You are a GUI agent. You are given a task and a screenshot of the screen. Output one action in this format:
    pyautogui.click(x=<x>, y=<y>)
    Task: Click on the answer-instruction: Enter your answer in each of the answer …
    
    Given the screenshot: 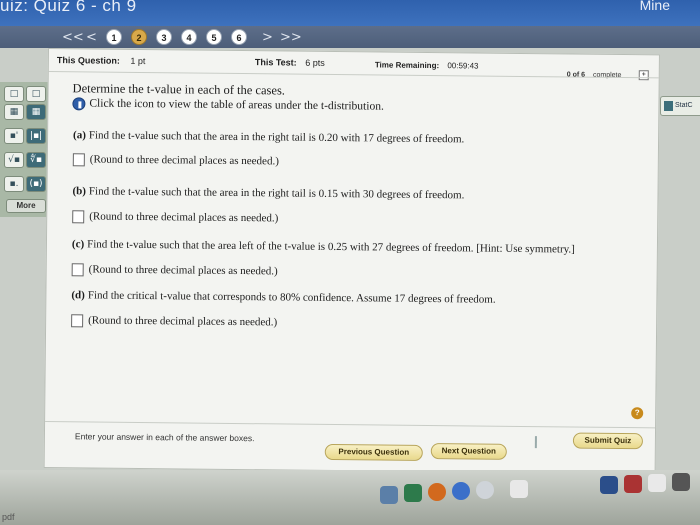 What is the action you would take?
    pyautogui.click(x=164, y=437)
    